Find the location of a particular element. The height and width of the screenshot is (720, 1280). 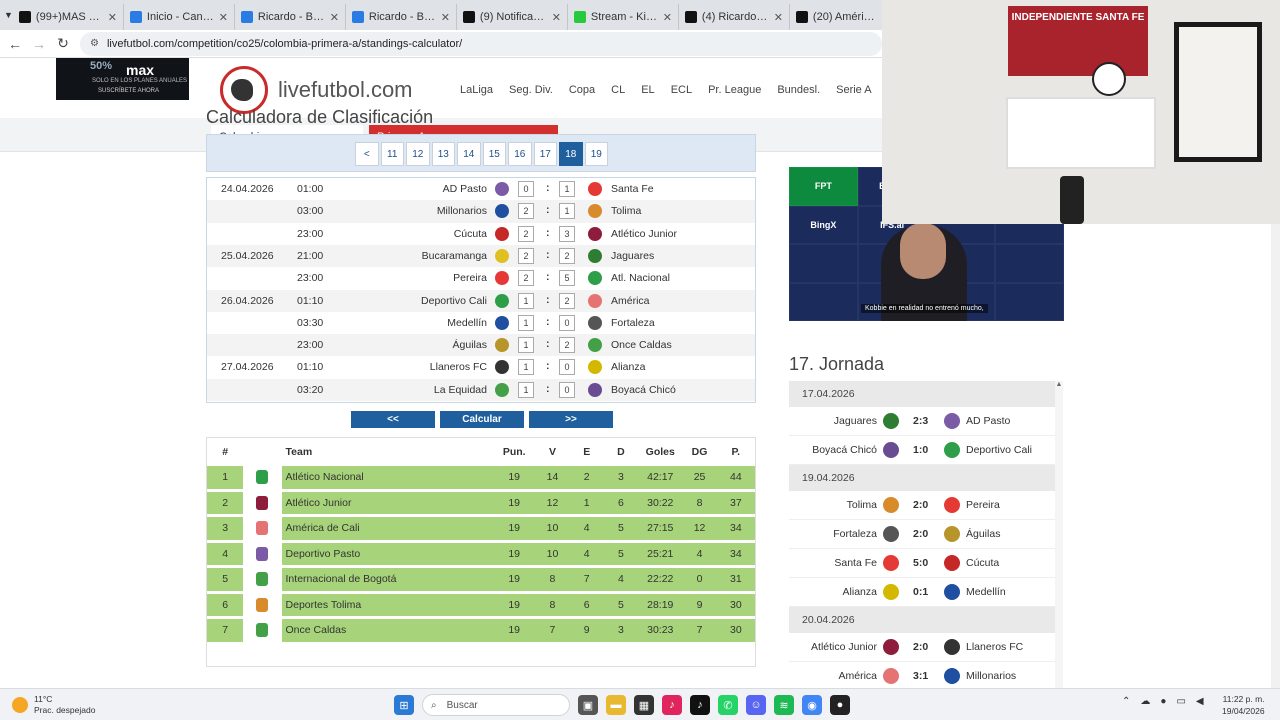

team-name-cell: Internacional de Bogotá is located at coordinates (387, 579).